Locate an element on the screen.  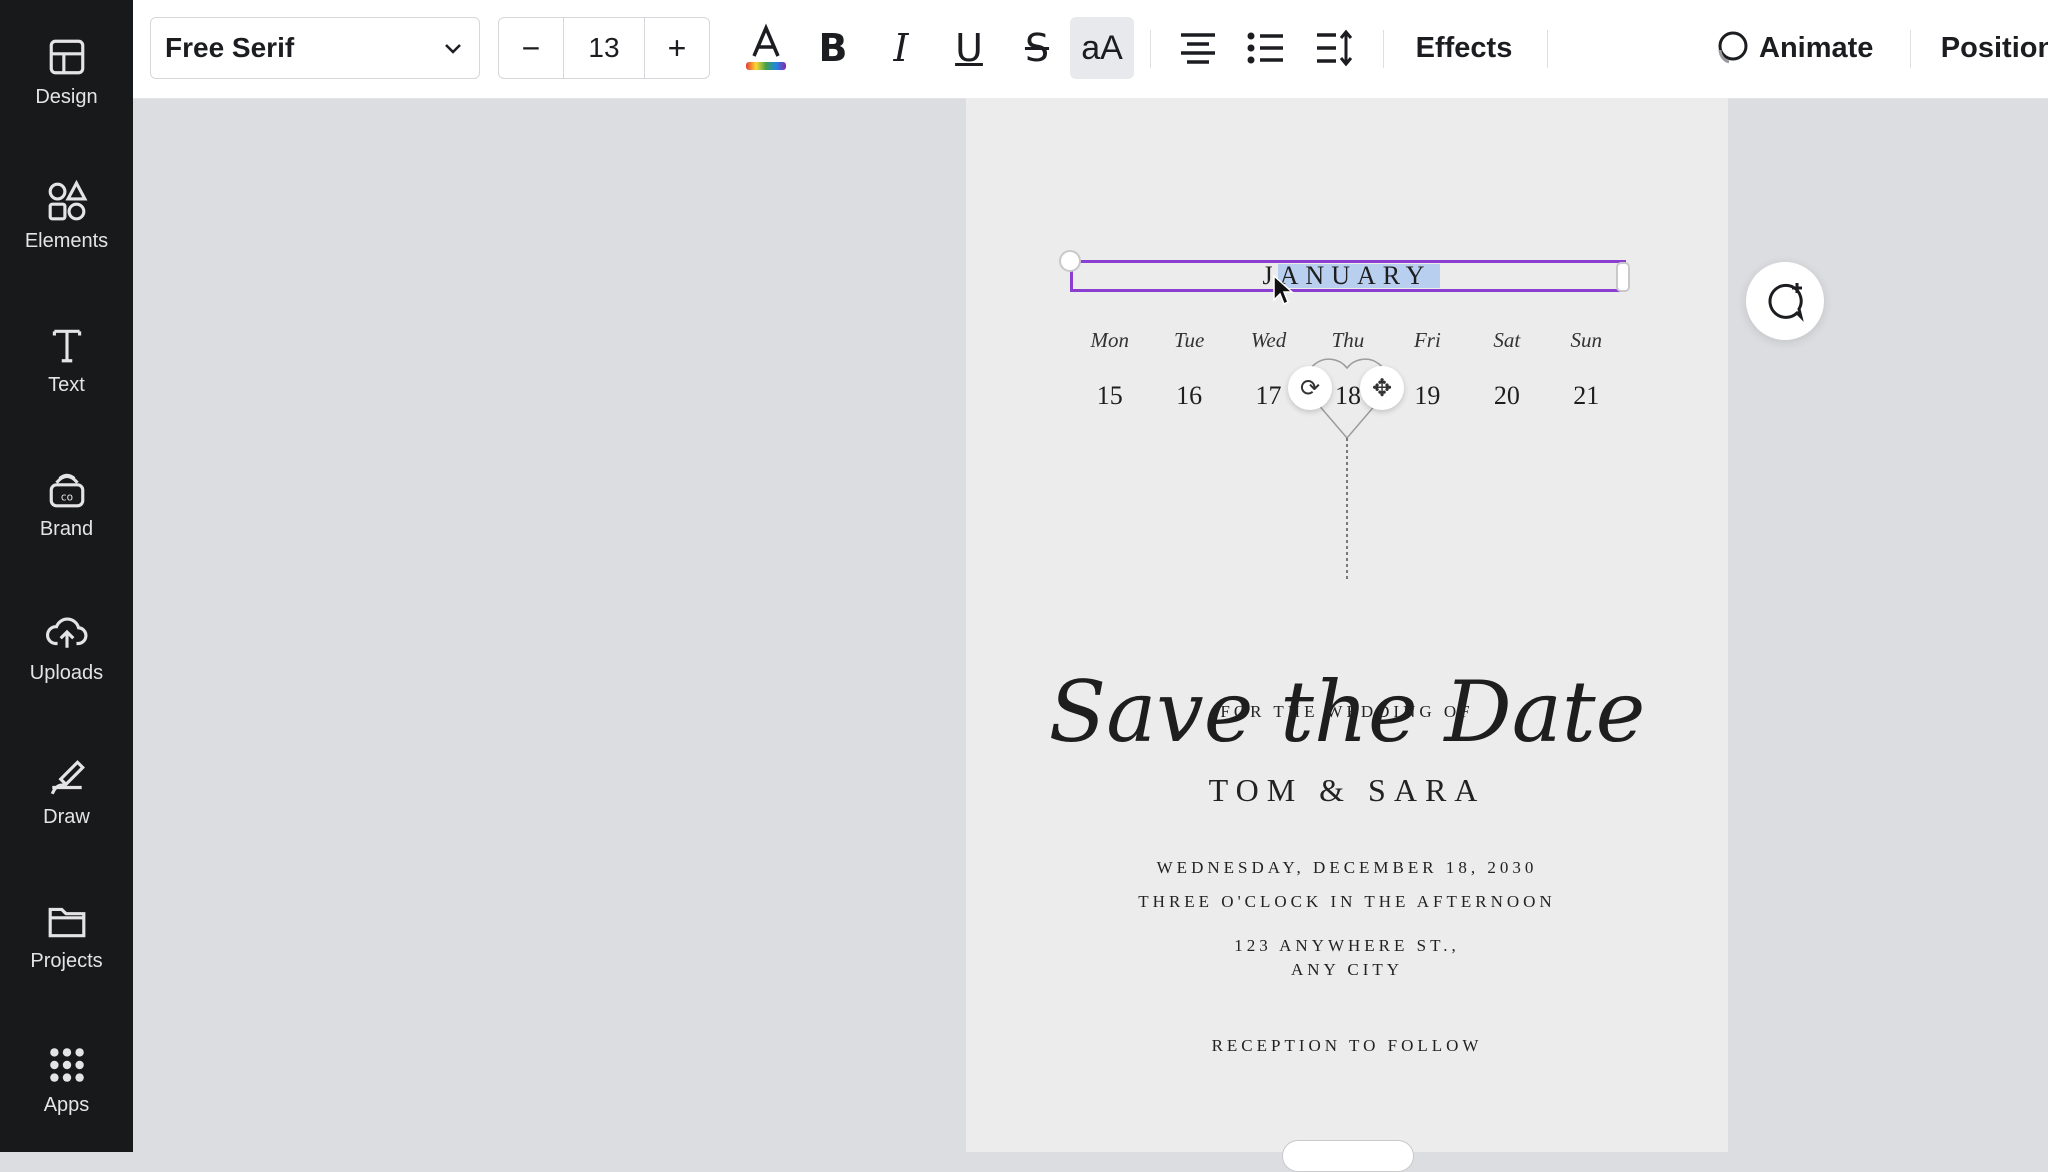
italic-icon: I is located at coordinates (901, 48).